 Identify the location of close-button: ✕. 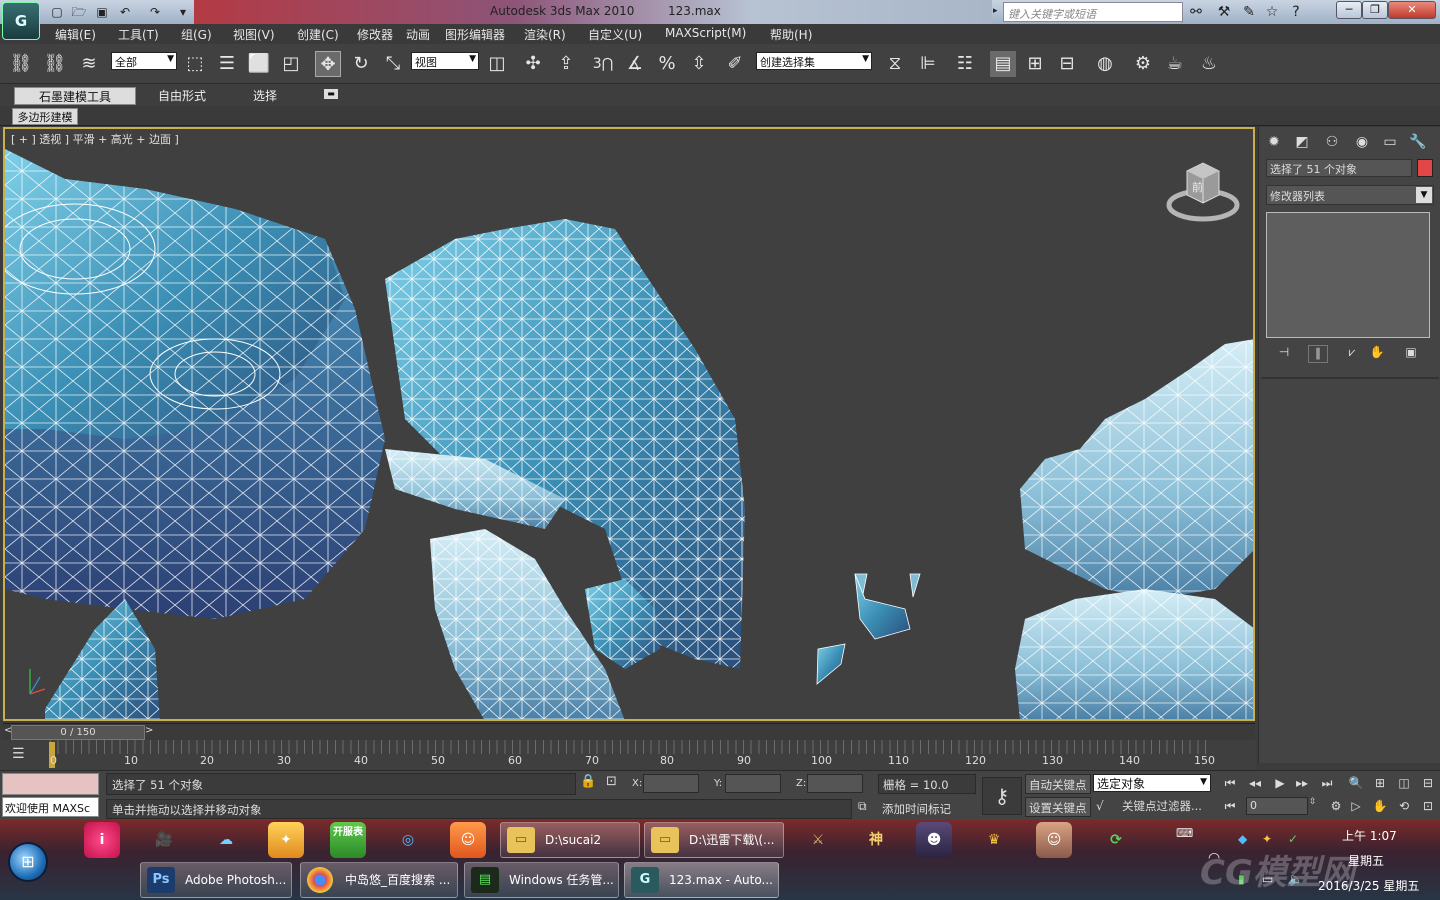
(1412, 10).